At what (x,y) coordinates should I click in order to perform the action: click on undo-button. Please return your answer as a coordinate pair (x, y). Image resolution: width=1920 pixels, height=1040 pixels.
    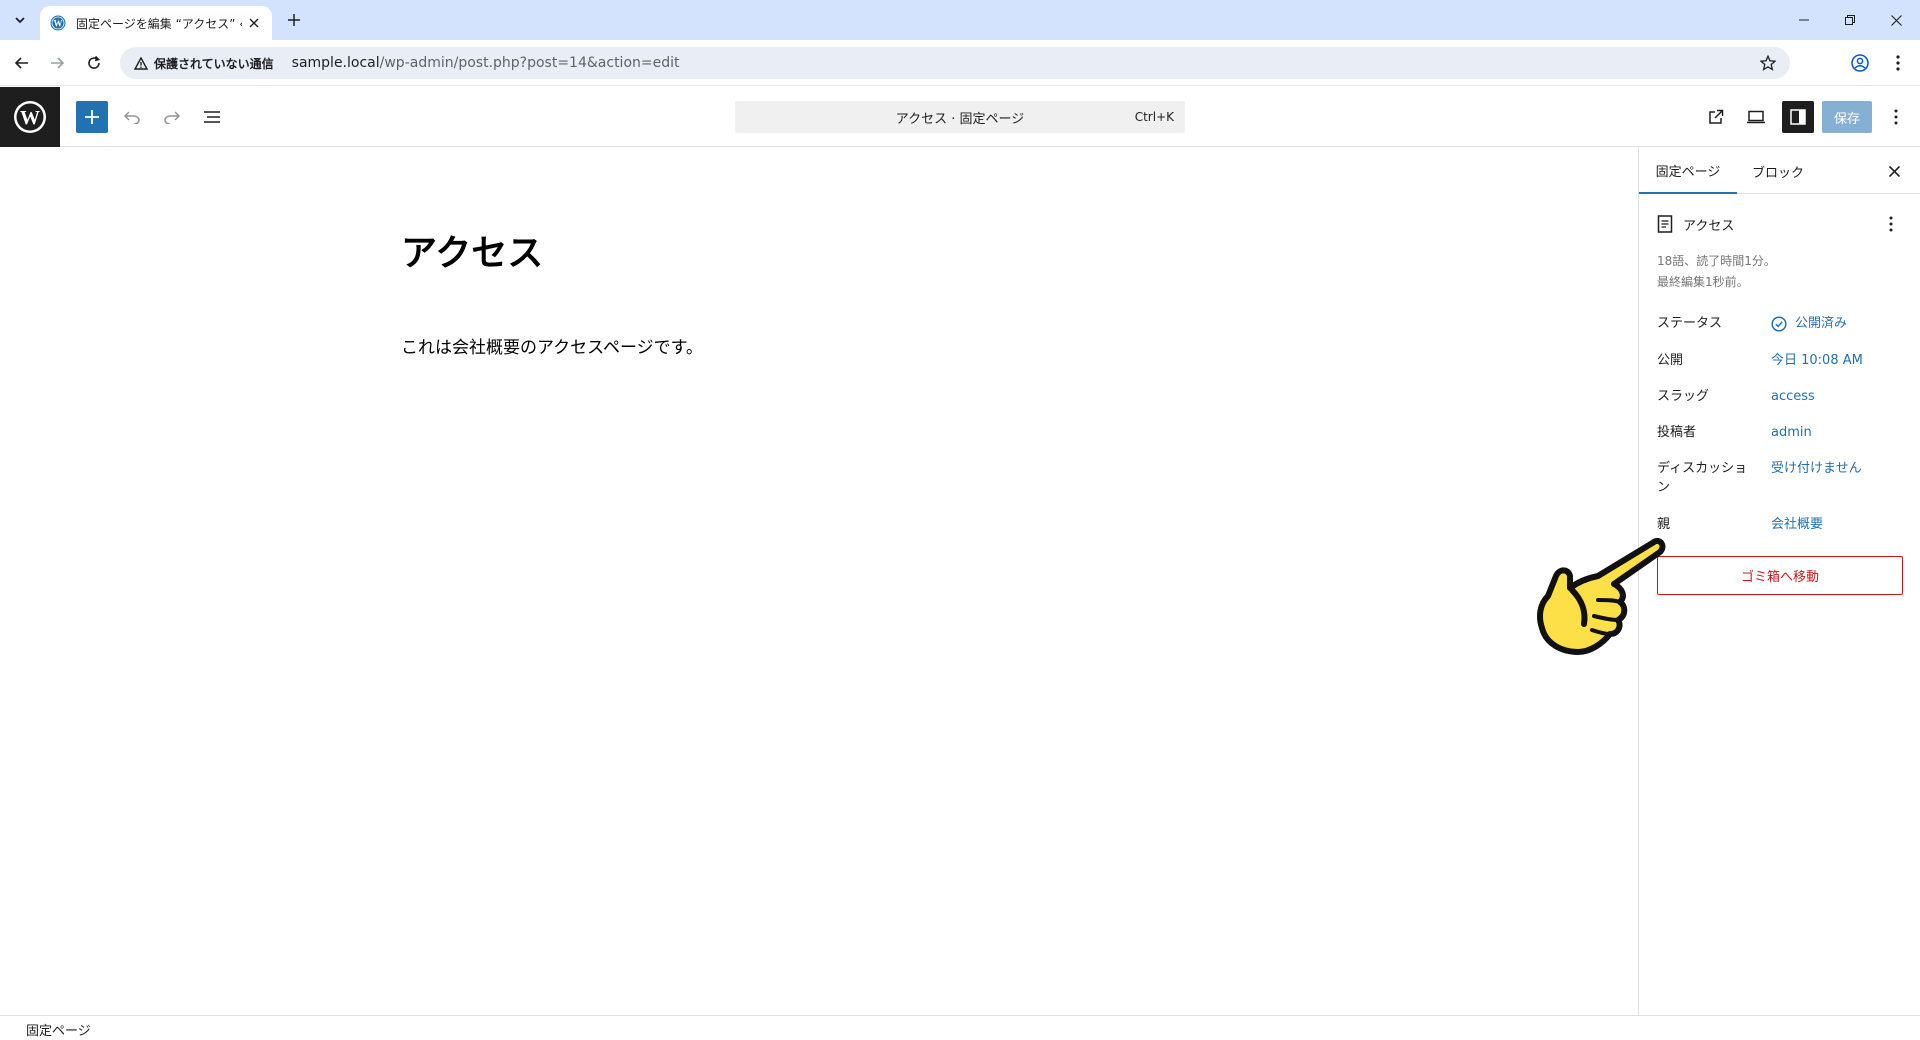
    Looking at the image, I should click on (132, 117).